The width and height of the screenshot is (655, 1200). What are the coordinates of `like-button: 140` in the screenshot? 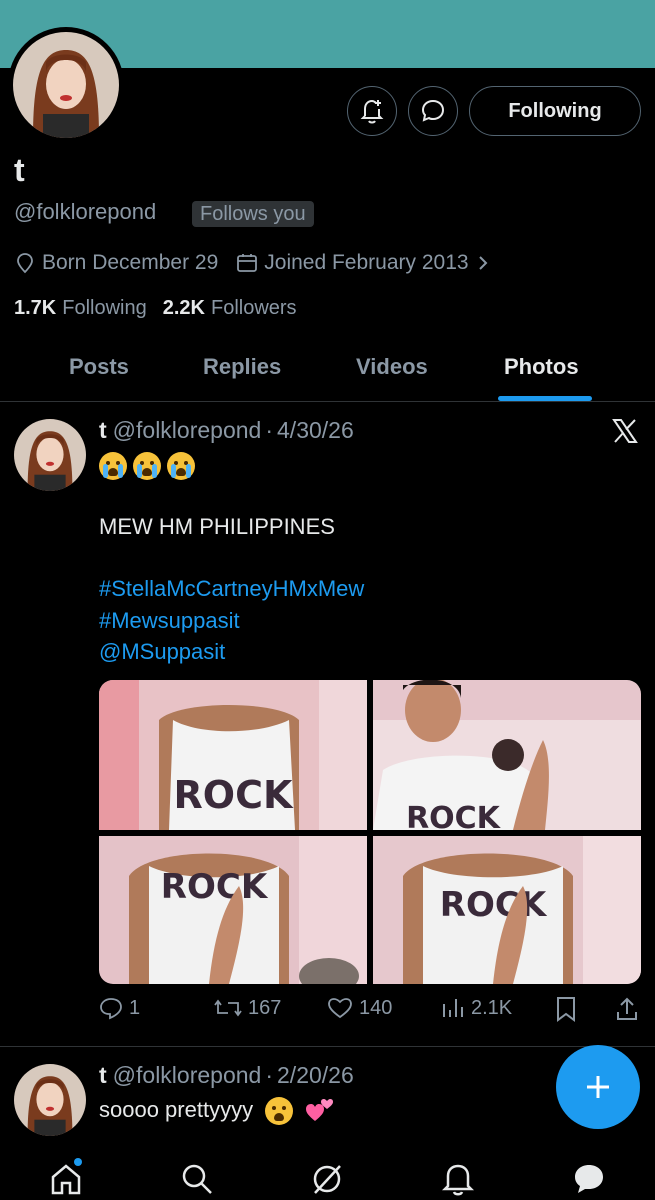 It's located at (359, 1008).